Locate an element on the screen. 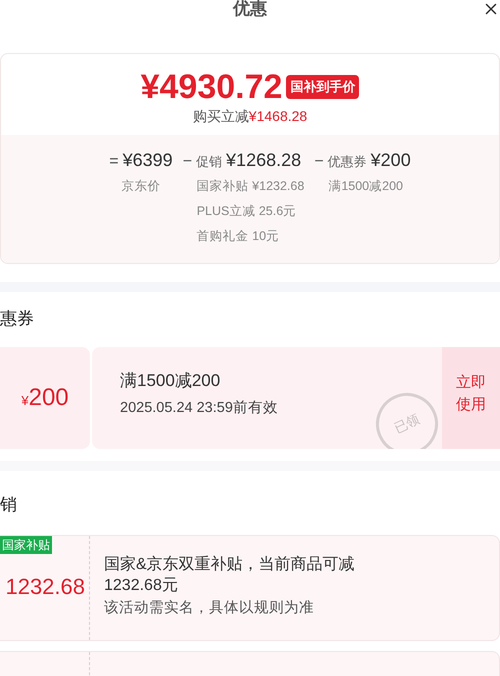 Image resolution: width=500 pixels, height=676 pixels. coupon-title: 满1500减200 is located at coordinates (171, 381).